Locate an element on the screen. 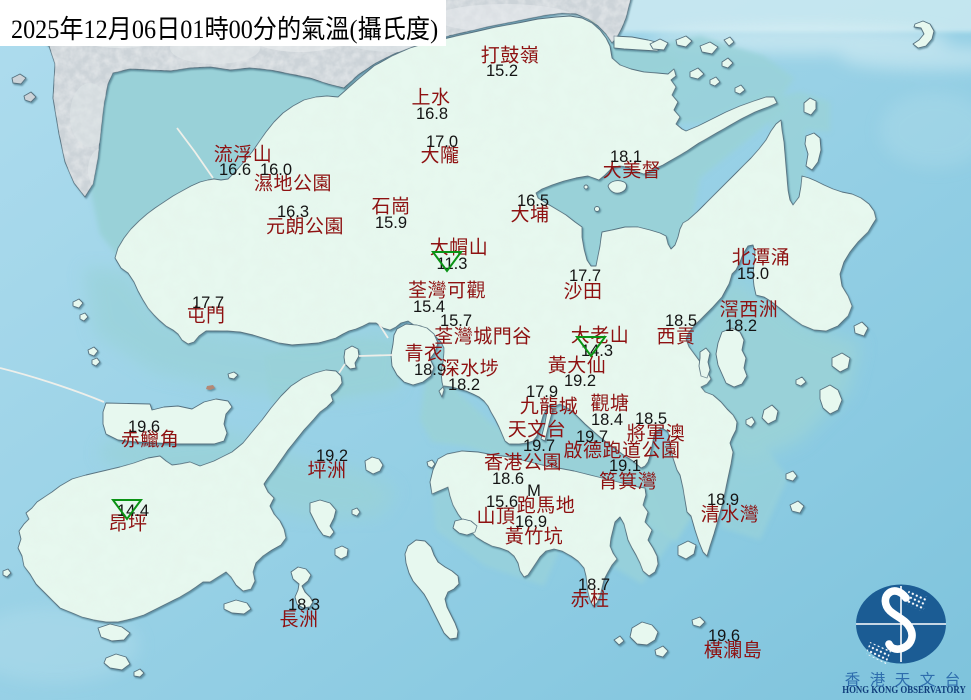 The image size is (971, 700). hko-logo: 香港天文台 HONG KONG OBSERVATORY is located at coordinates (902, 638).